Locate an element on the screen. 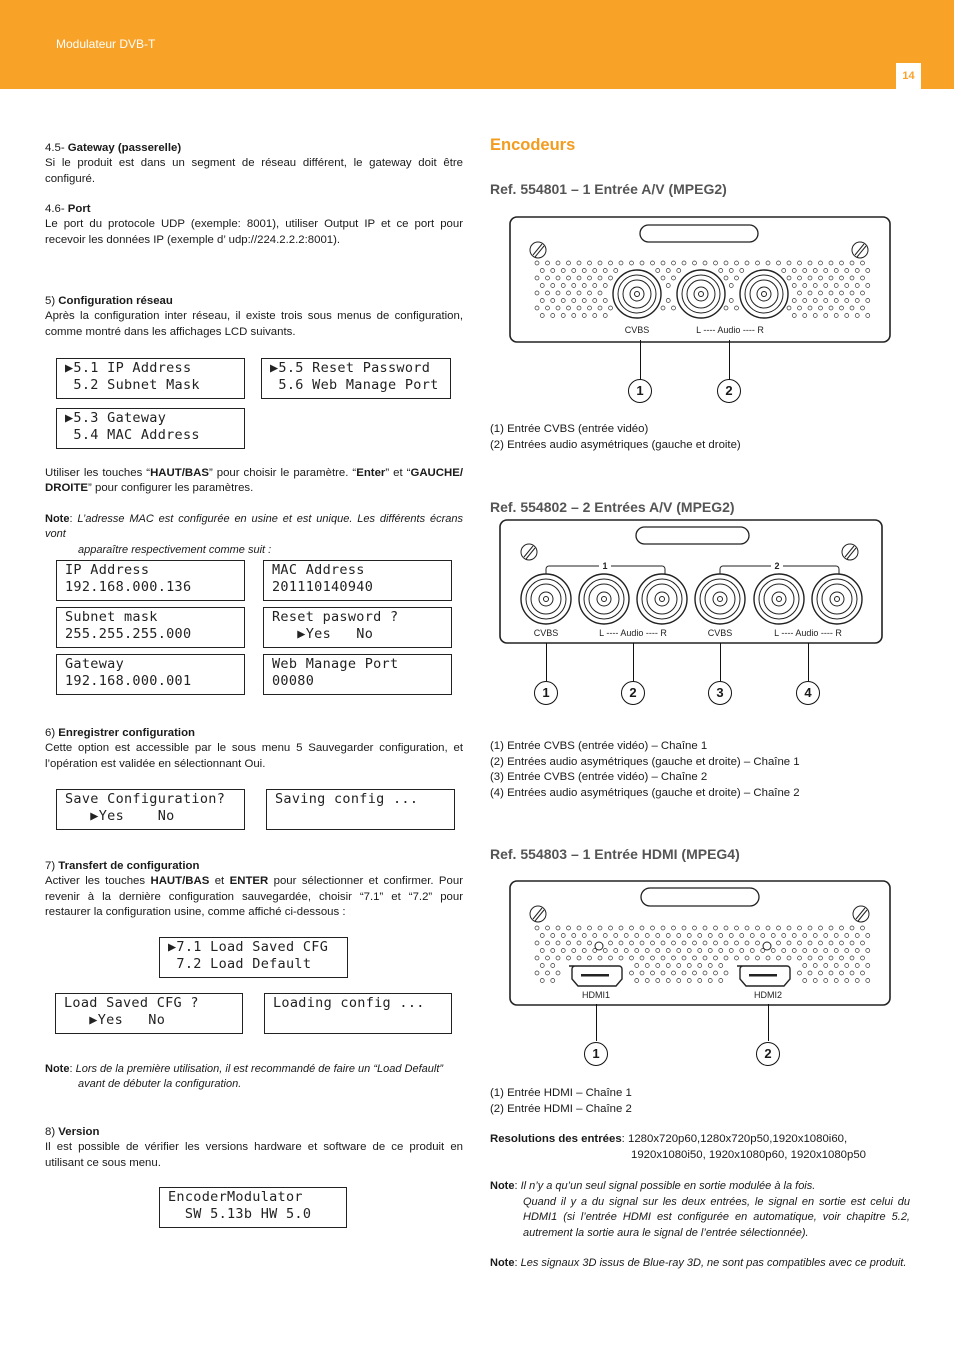  legend-item: (2) Entrée HDMI – Chaîne 2 is located at coordinates (561, 1108).